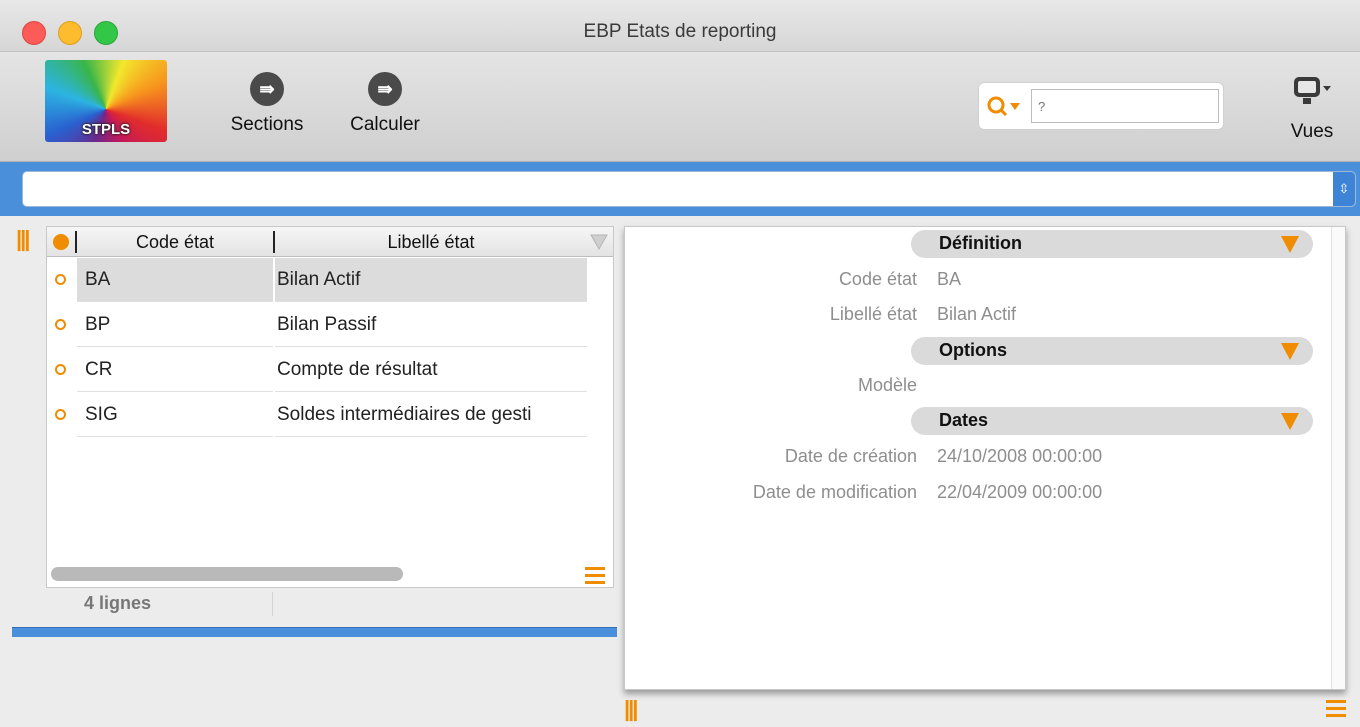  Describe the element at coordinates (877, 279) in the screenshot. I see `field-label-code: Code état` at that location.